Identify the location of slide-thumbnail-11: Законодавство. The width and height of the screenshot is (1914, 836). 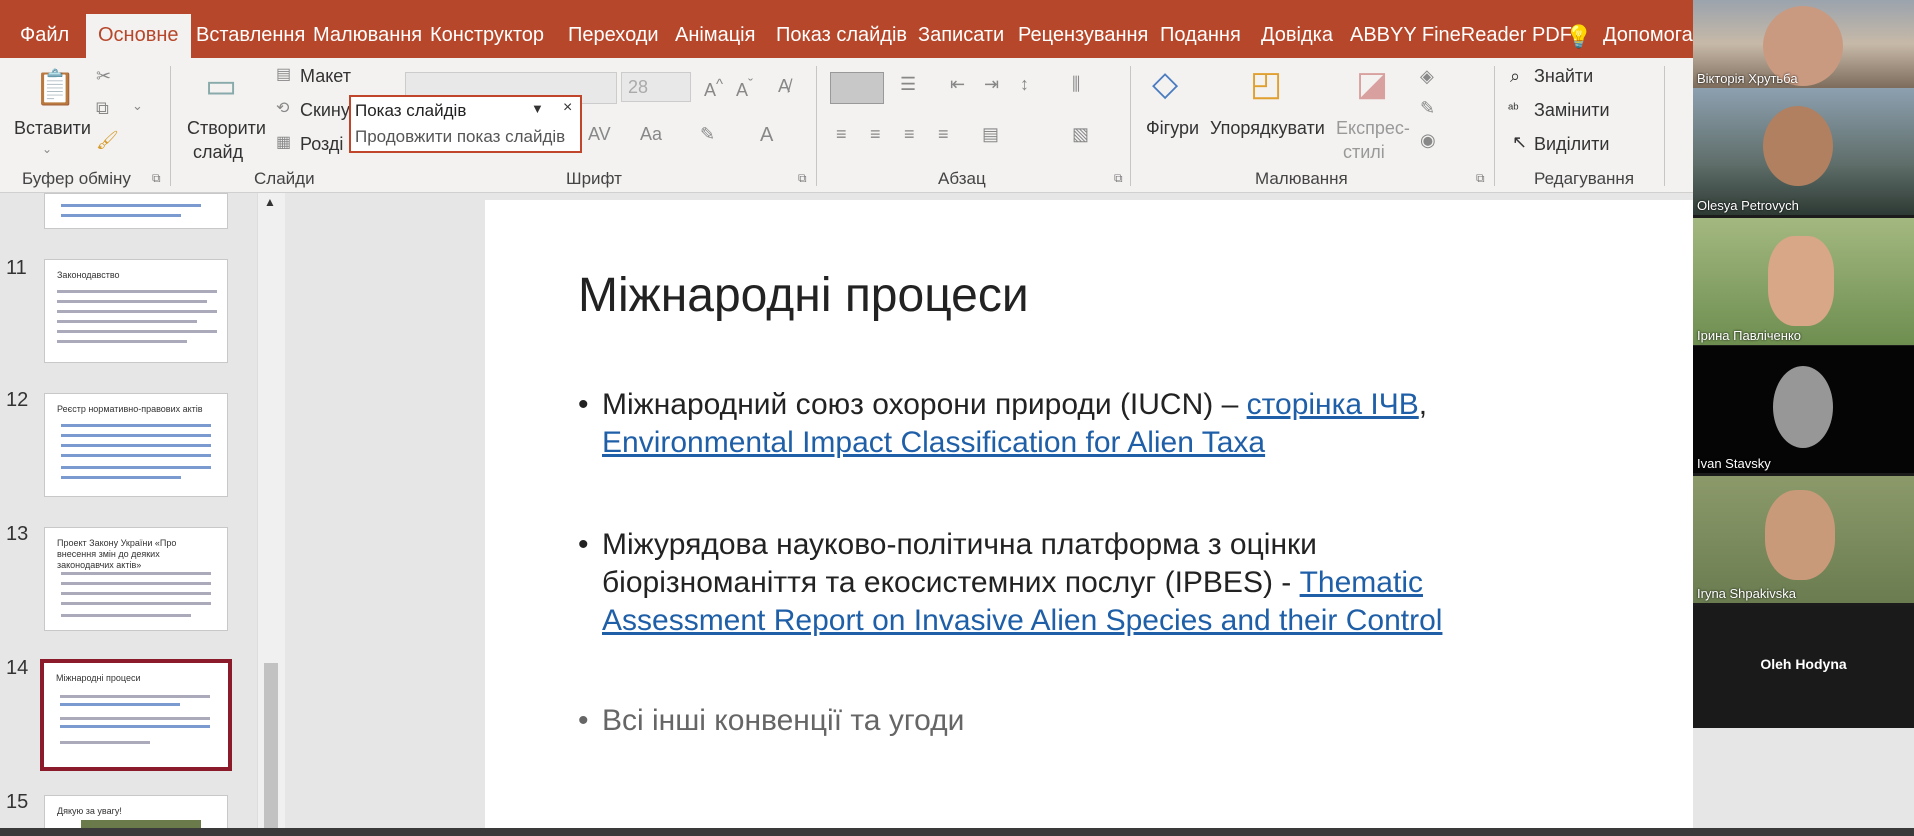
(136, 311).